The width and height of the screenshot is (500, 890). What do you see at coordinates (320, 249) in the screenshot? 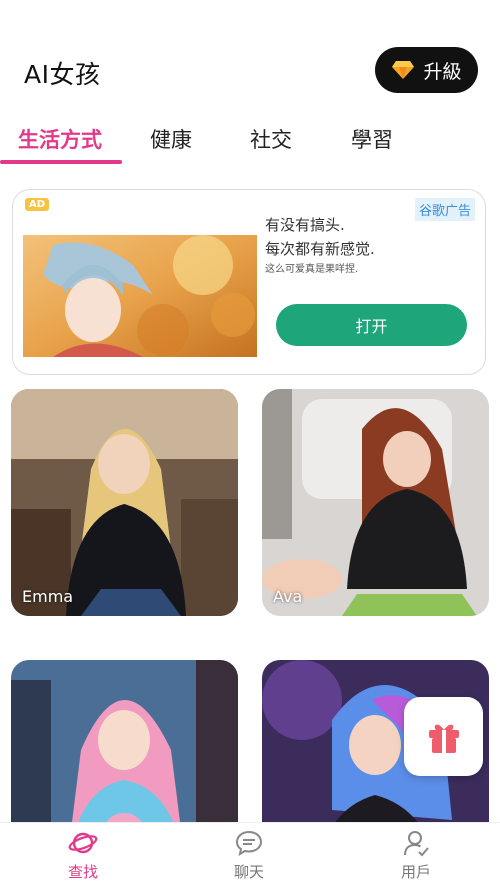
I see `ad-subheadline: 每次都有新感觉.` at bounding box center [320, 249].